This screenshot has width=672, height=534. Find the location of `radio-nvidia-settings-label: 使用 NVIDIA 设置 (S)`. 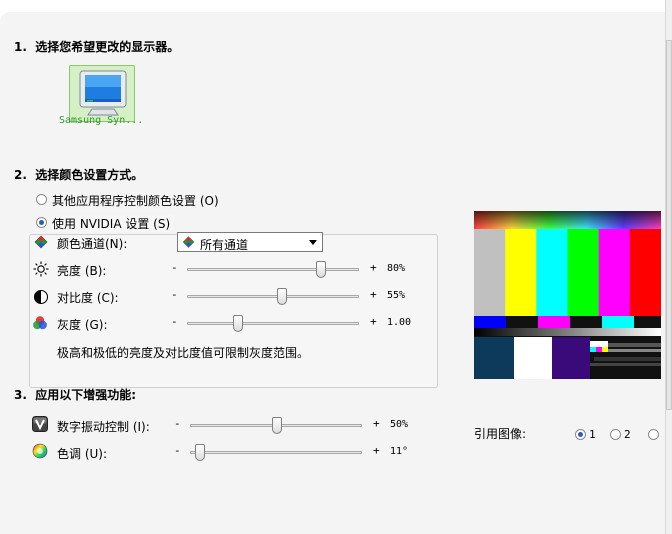

radio-nvidia-settings-label: 使用 NVIDIA 设置 (S) is located at coordinates (113, 223).